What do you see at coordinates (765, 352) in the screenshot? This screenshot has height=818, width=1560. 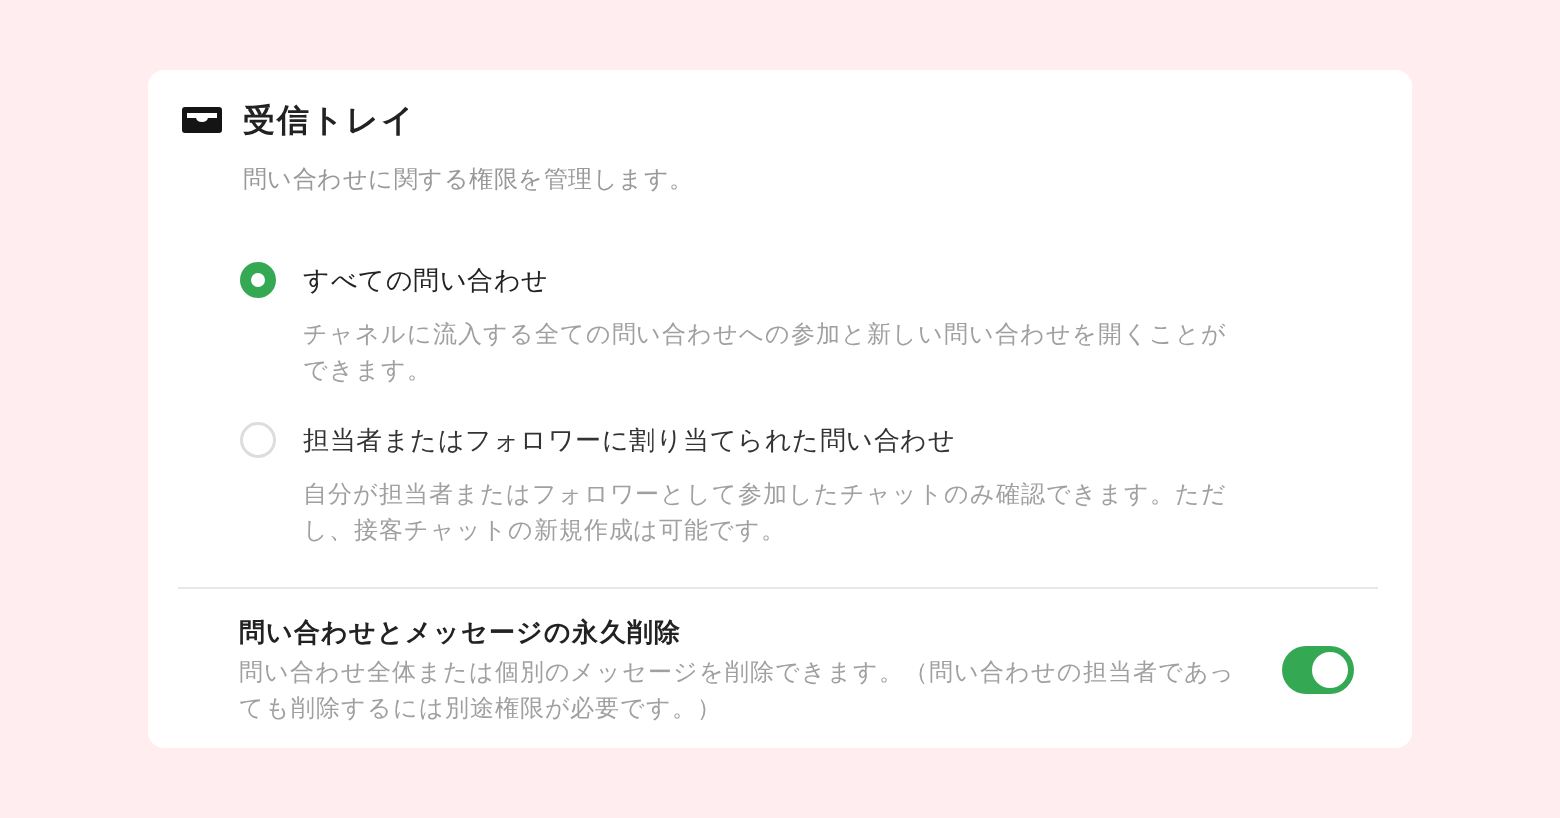 I see `option-description: チャネルに流入する全ての問い合わせへの参加と新しい問い合わせを開くことができます。` at bounding box center [765, 352].